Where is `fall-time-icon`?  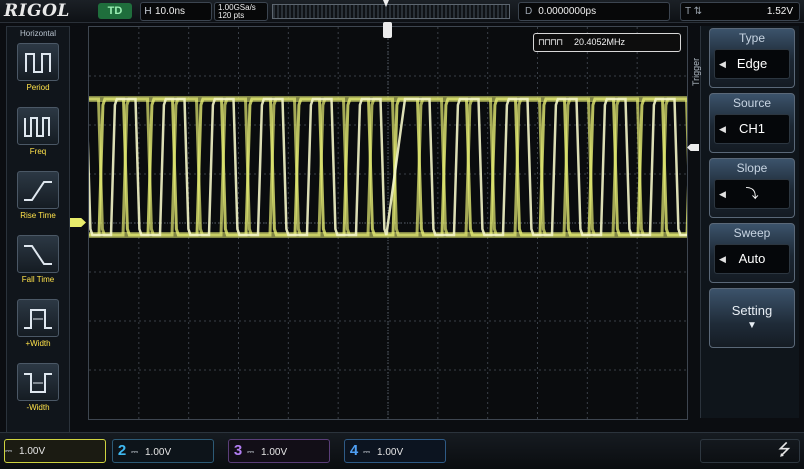 fall-time-icon is located at coordinates (38, 254).